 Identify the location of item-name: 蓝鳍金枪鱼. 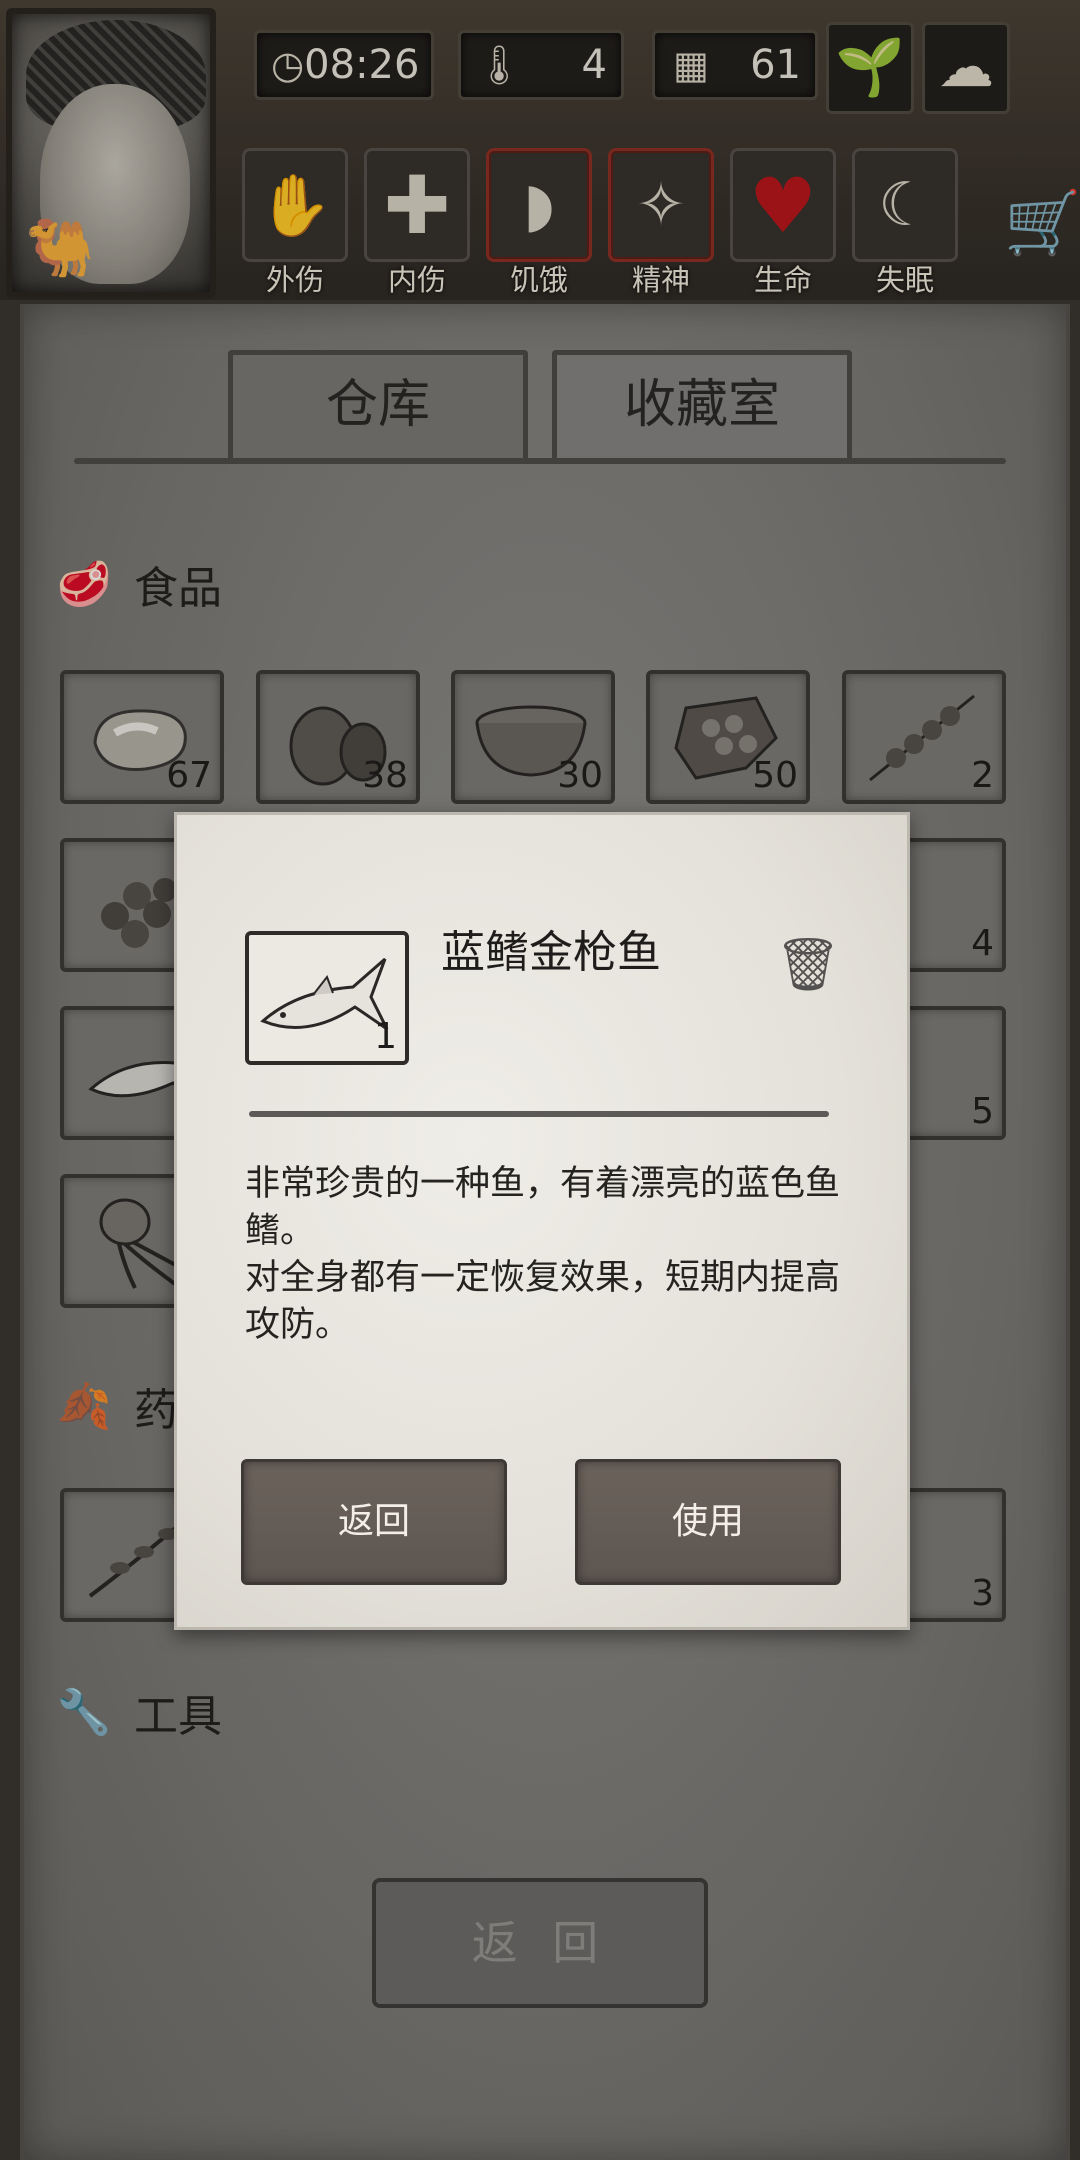
(551, 952).